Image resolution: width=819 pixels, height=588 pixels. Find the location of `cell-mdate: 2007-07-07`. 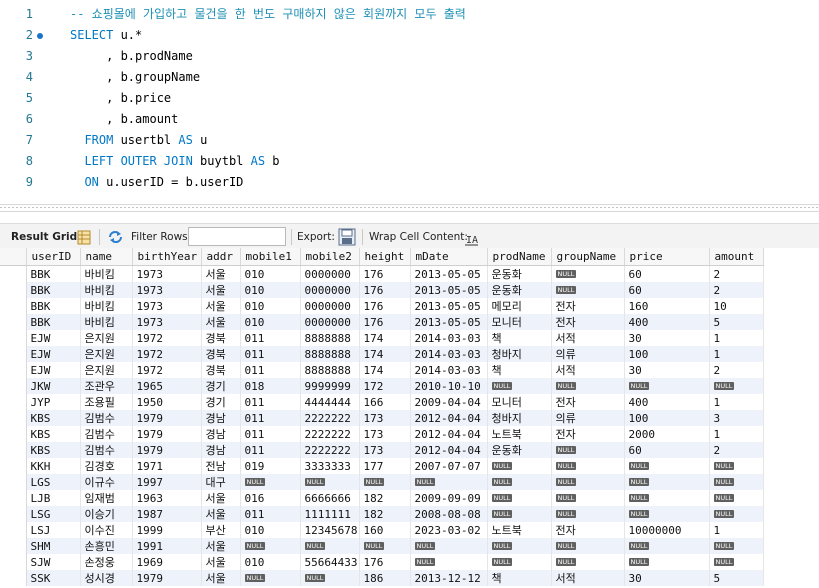

cell-mdate: 2007-07-07 is located at coordinates (449, 466).